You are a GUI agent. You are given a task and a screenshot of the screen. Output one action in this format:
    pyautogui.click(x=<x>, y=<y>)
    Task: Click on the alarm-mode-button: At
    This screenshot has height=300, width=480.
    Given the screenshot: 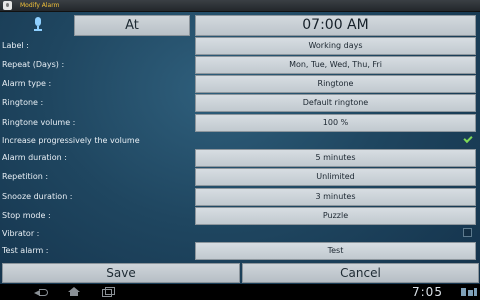 What is the action you would take?
    pyautogui.click(x=132, y=25)
    